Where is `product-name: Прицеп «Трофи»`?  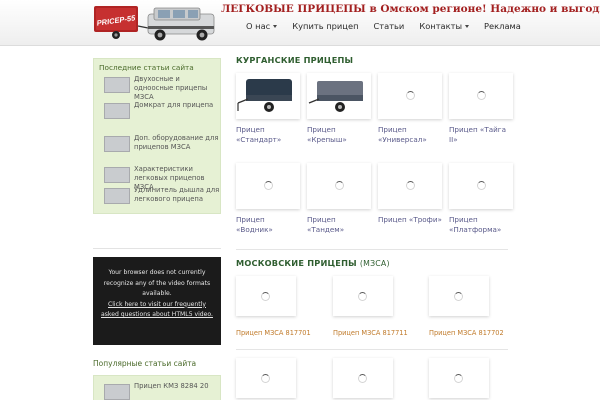 product-name: Прицеп «Трофи» is located at coordinates (411, 220).